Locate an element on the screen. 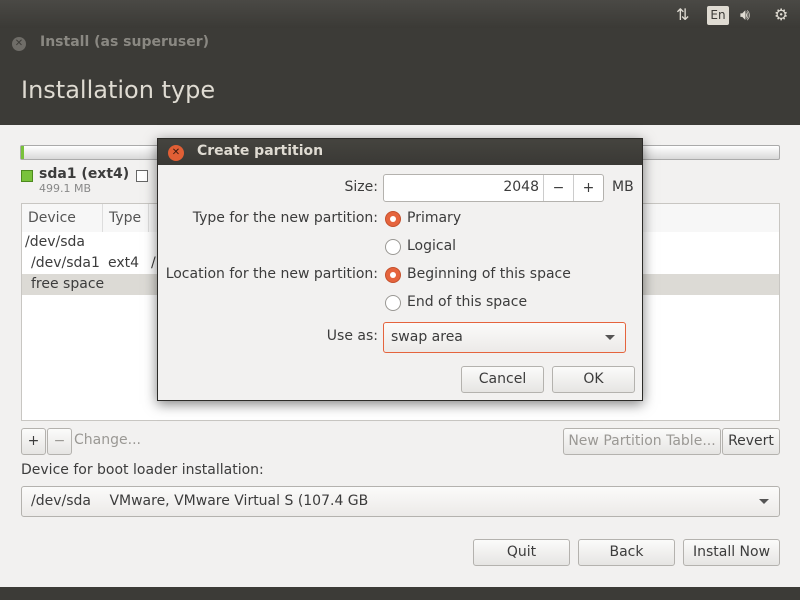 This screenshot has width=800, height=600. window-title: Install (as superuser) is located at coordinates (124, 42).